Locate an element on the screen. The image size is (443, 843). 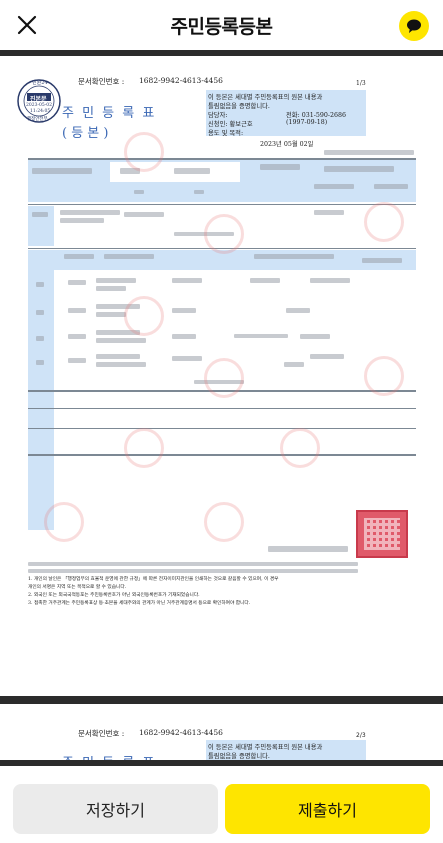
page2-serial-label: 문서확인번호 : is located at coordinates (101, 733).